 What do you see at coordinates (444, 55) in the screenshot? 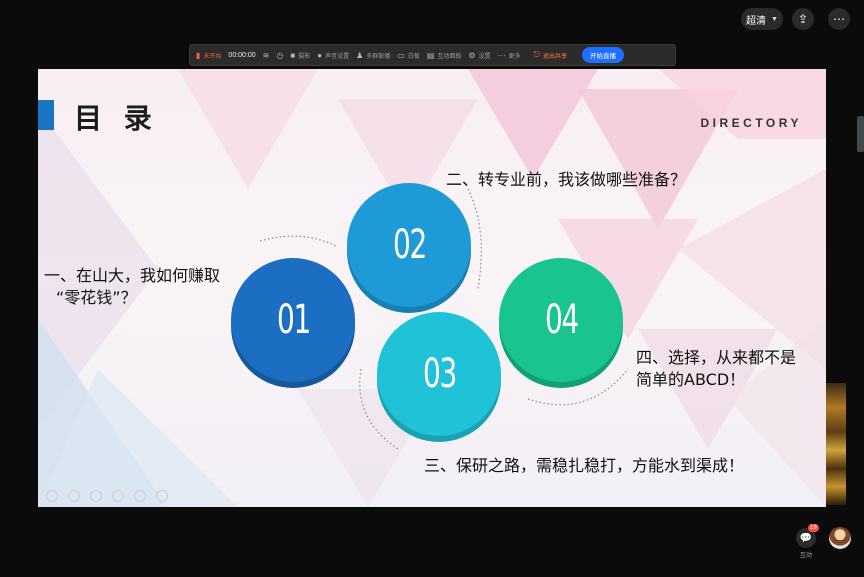
I see `interaction-panel-button: ▤ 互动面板` at bounding box center [444, 55].